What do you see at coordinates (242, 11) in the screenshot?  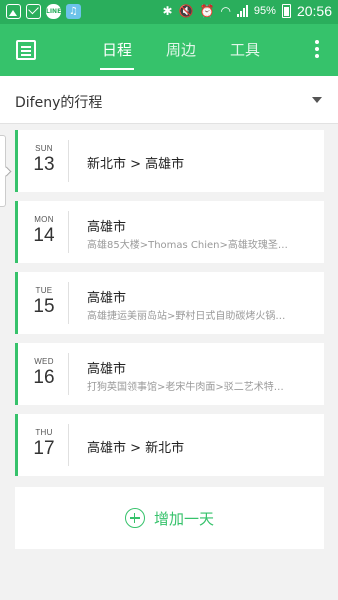 I see `signal-icon` at bounding box center [242, 11].